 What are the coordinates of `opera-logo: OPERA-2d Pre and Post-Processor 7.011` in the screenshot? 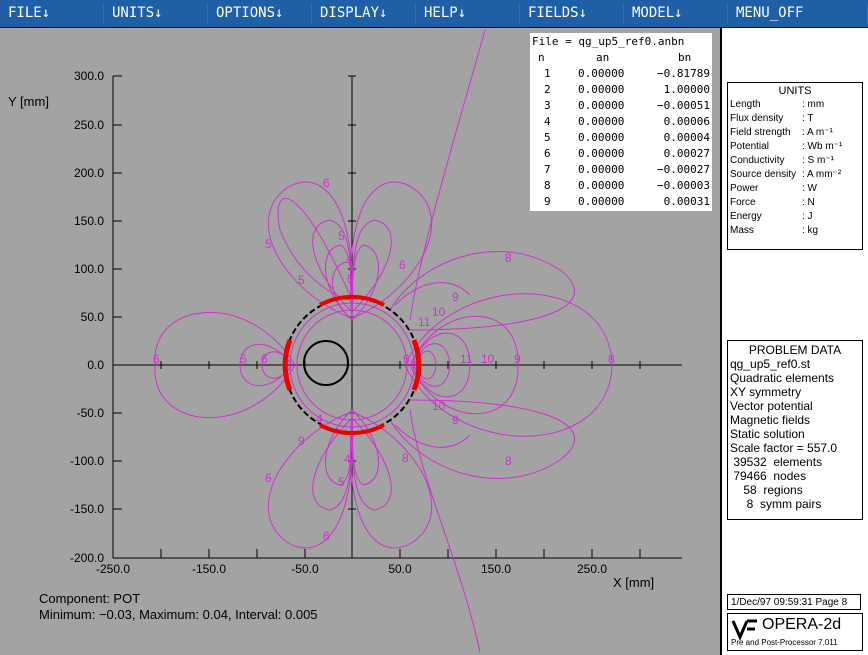 It's located at (795, 632).